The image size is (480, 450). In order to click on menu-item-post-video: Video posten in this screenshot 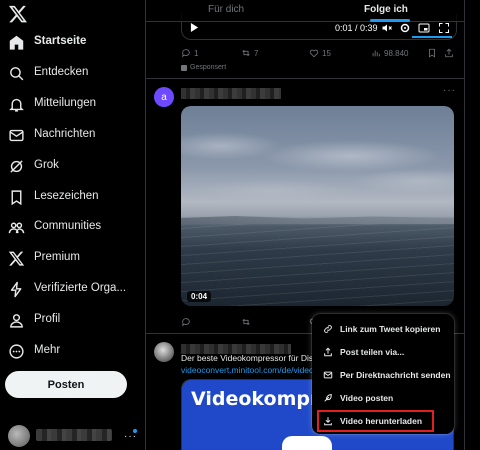, I will do `click(383, 398)`.